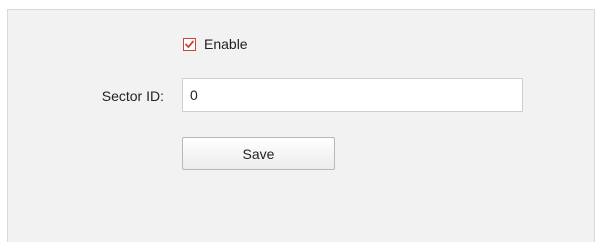  What do you see at coordinates (352, 95) in the screenshot?
I see `sector-id-input` at bounding box center [352, 95].